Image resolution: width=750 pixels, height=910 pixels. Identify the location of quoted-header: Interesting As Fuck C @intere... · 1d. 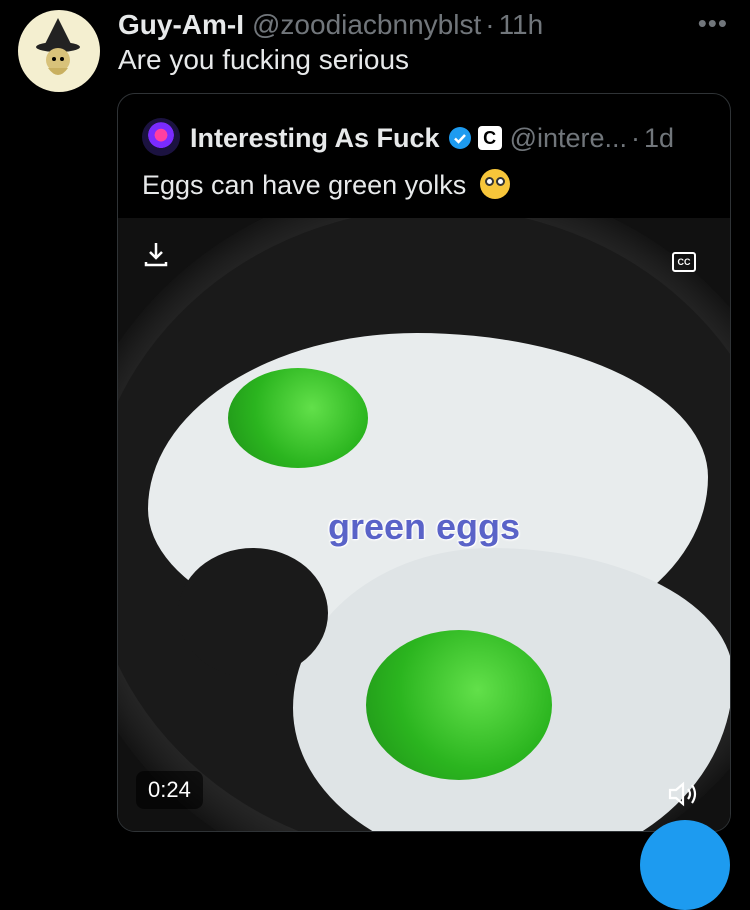
(454, 138).